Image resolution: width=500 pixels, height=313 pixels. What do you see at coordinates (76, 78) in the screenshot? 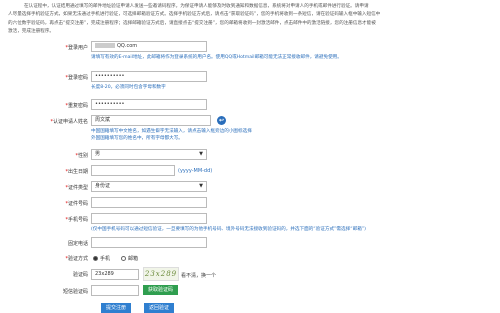
I see `label-password: *登录密码` at bounding box center [76, 78].